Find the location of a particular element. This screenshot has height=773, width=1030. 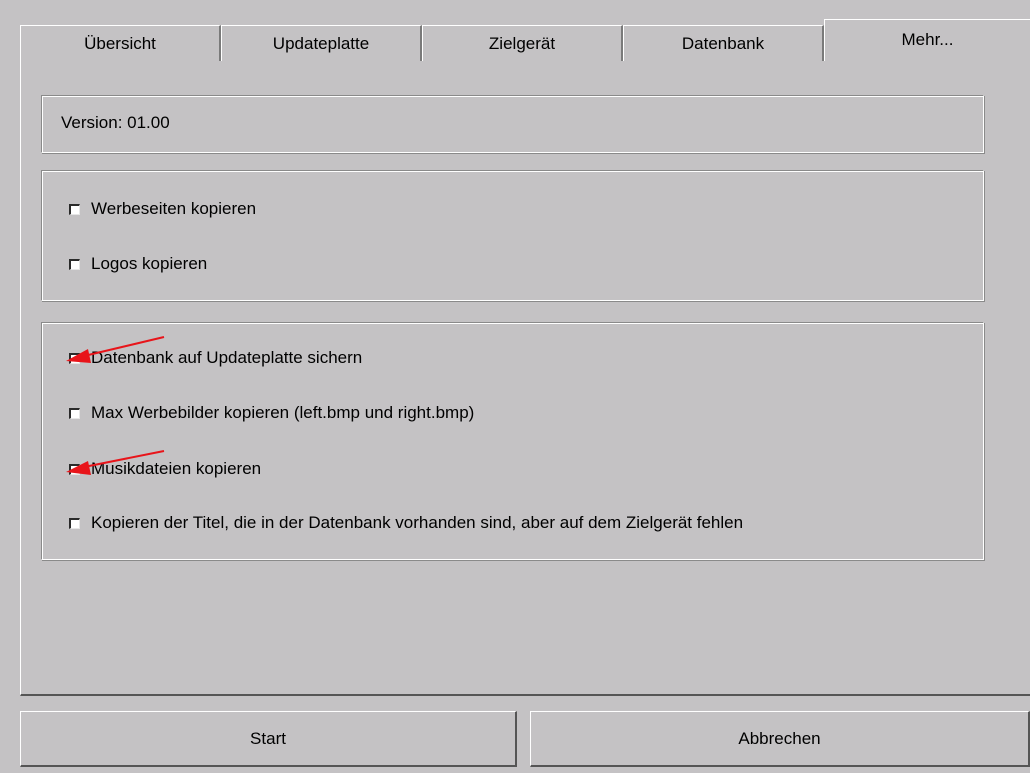

cancel-button-label: Abbrechen is located at coordinates (779, 738).